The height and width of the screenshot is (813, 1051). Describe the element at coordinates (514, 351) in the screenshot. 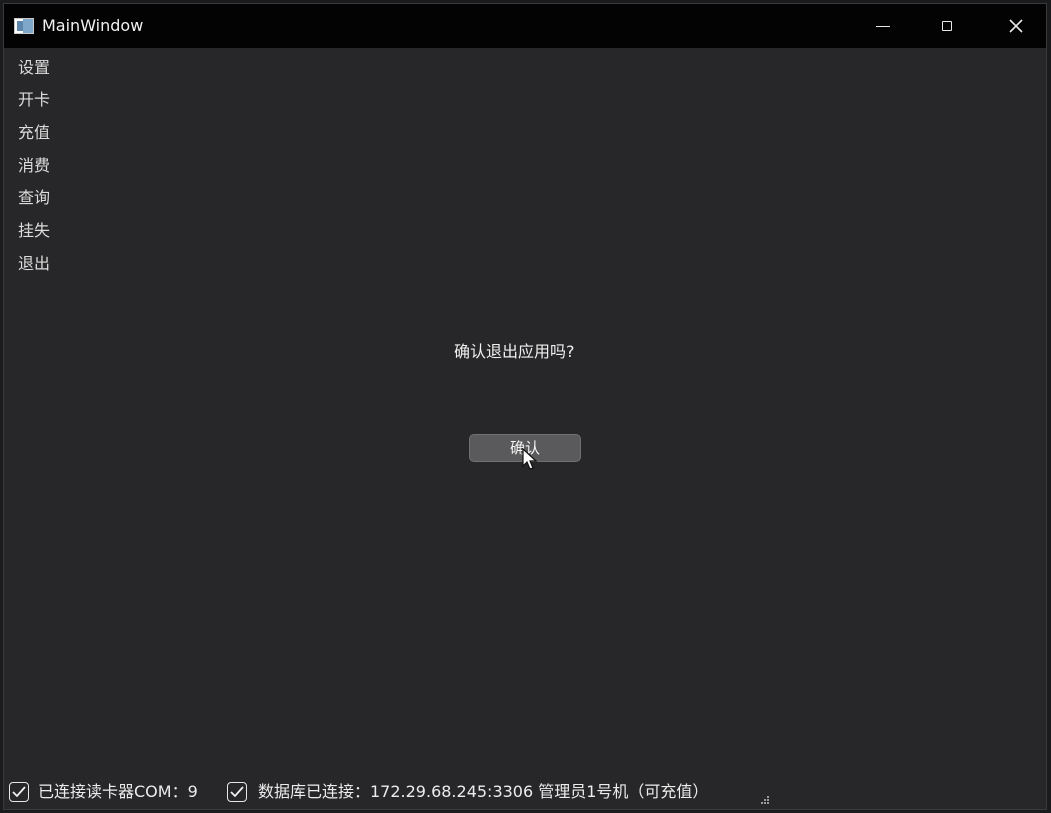

I see `exit-confirm-message: 确认退出应用吗?` at that location.